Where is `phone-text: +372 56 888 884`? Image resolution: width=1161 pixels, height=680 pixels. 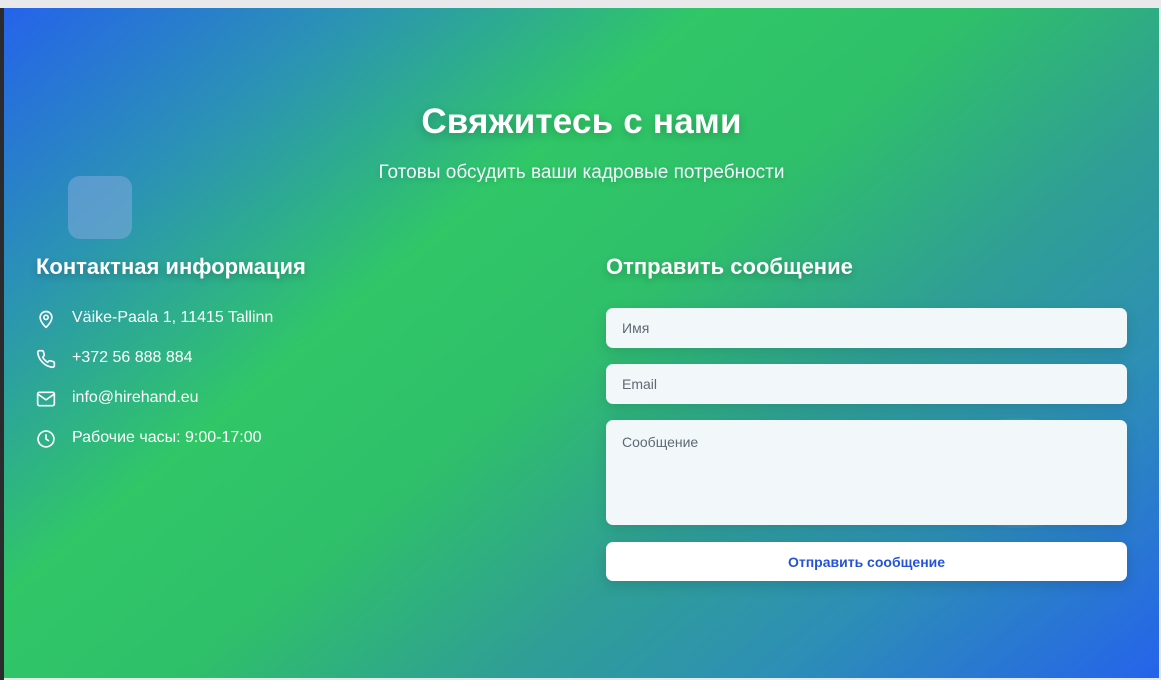 phone-text: +372 56 888 884 is located at coordinates (132, 357).